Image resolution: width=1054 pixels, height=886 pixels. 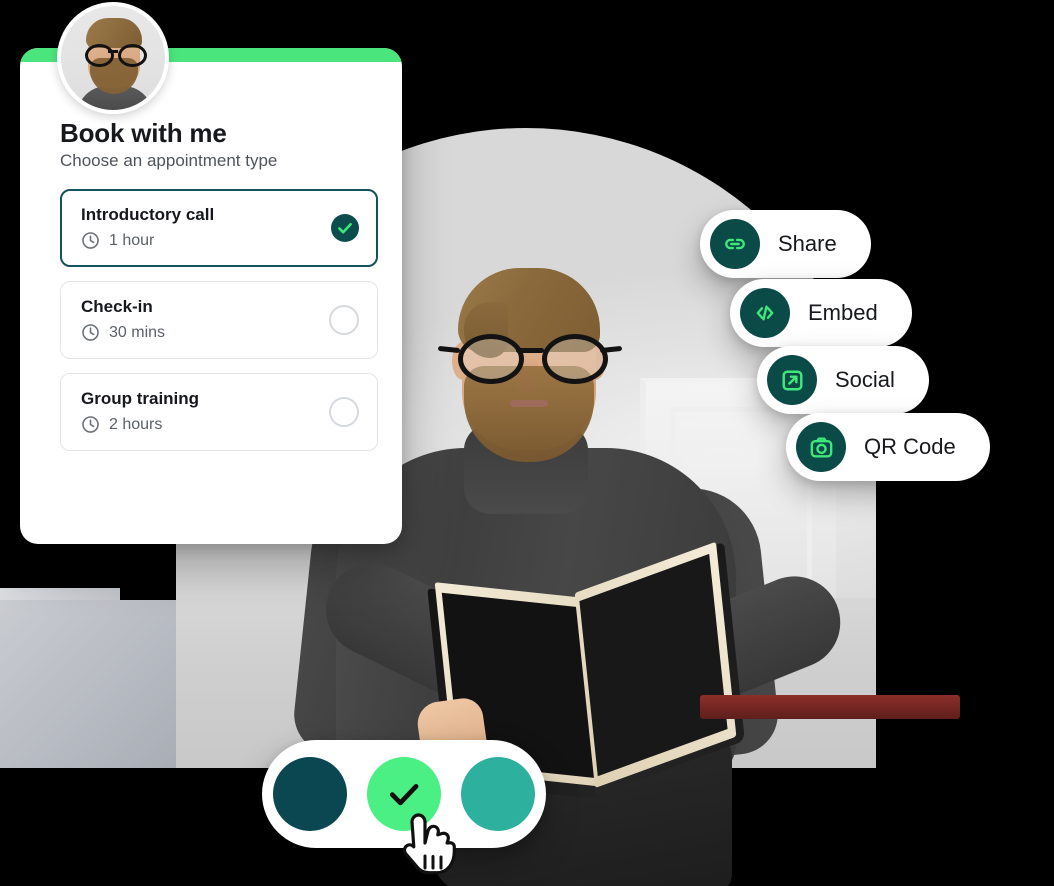 I want to click on share-menu-item-qr-code: QR Code, so click(x=888, y=447).